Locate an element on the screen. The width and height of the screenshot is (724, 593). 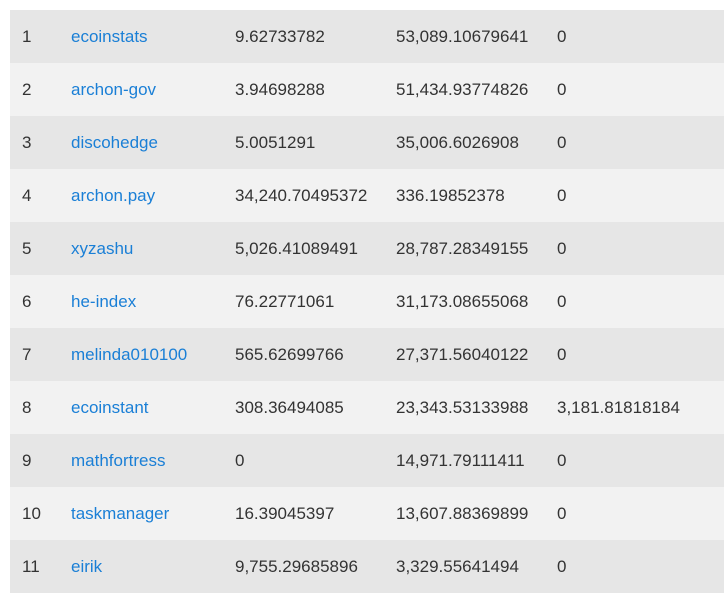
account-link: xyzashu is located at coordinates (102, 248).